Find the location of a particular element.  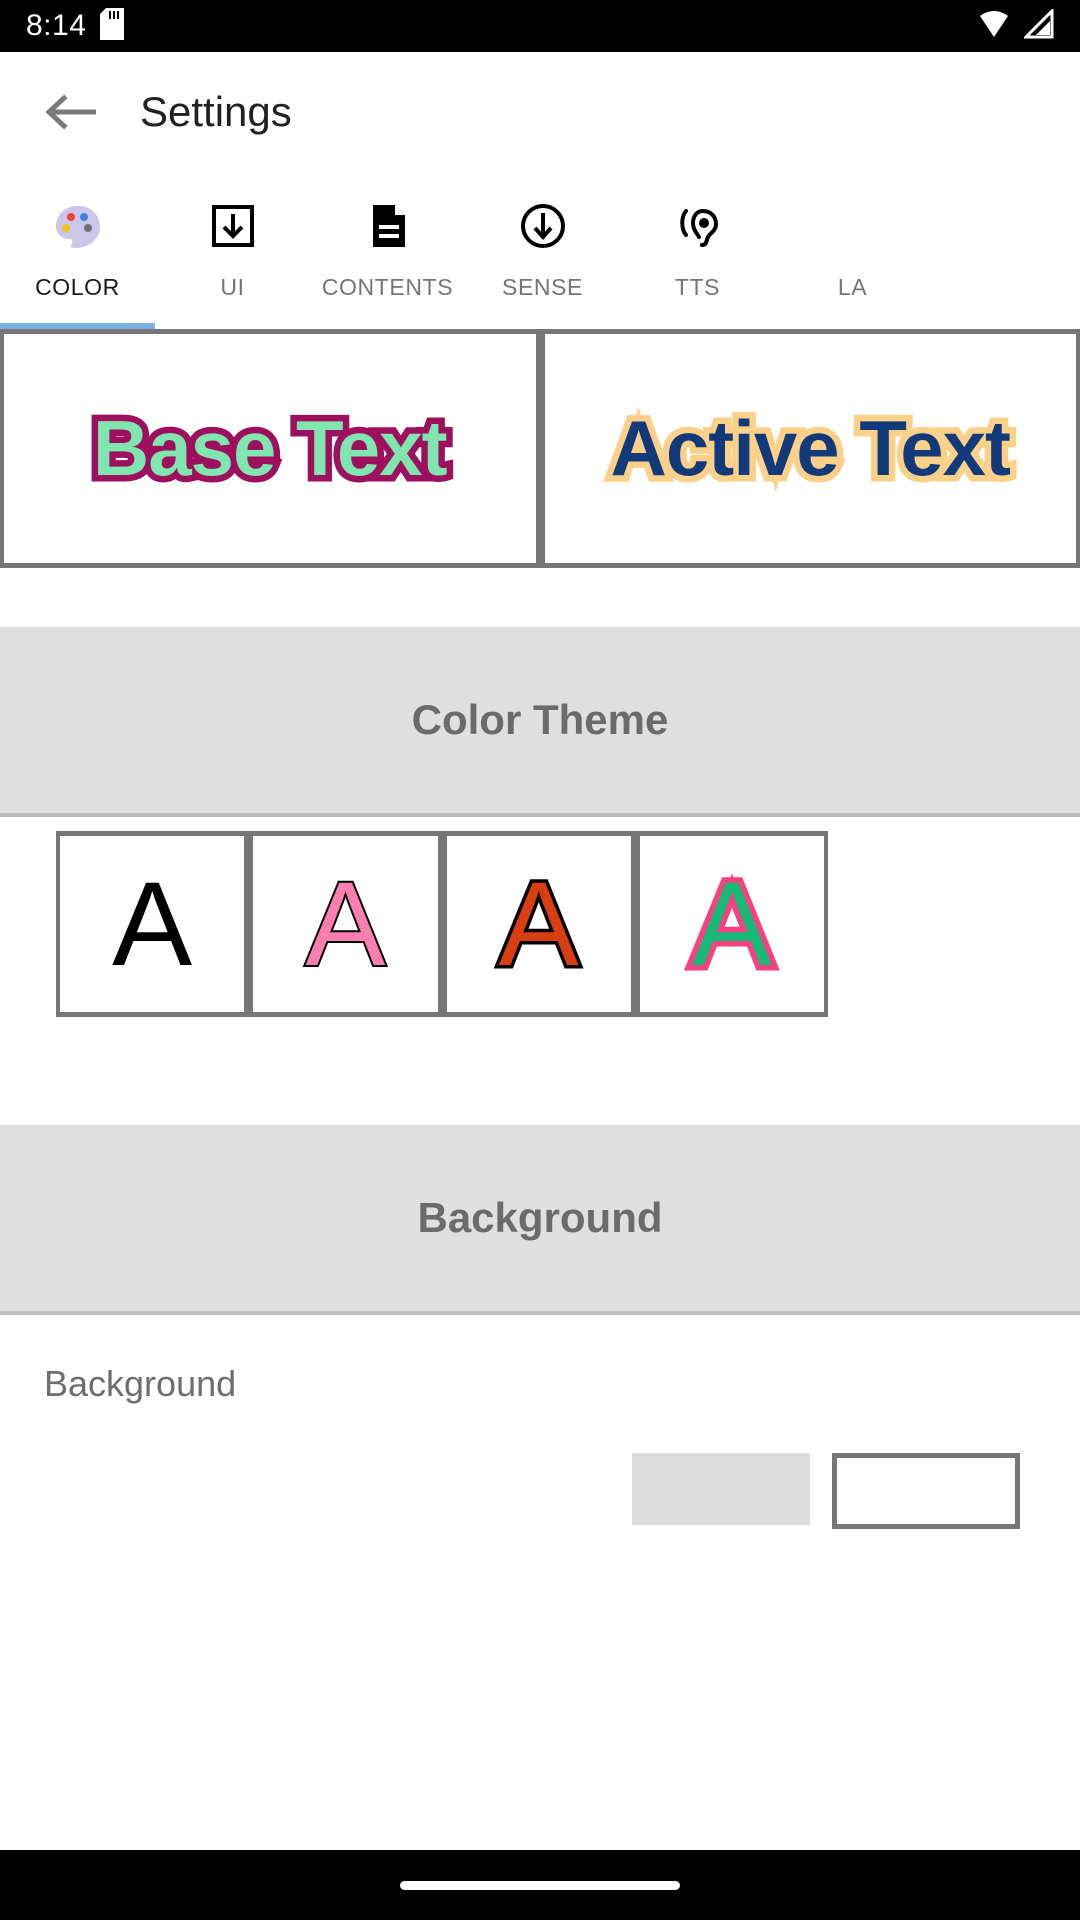

document-icon is located at coordinates (388, 226).